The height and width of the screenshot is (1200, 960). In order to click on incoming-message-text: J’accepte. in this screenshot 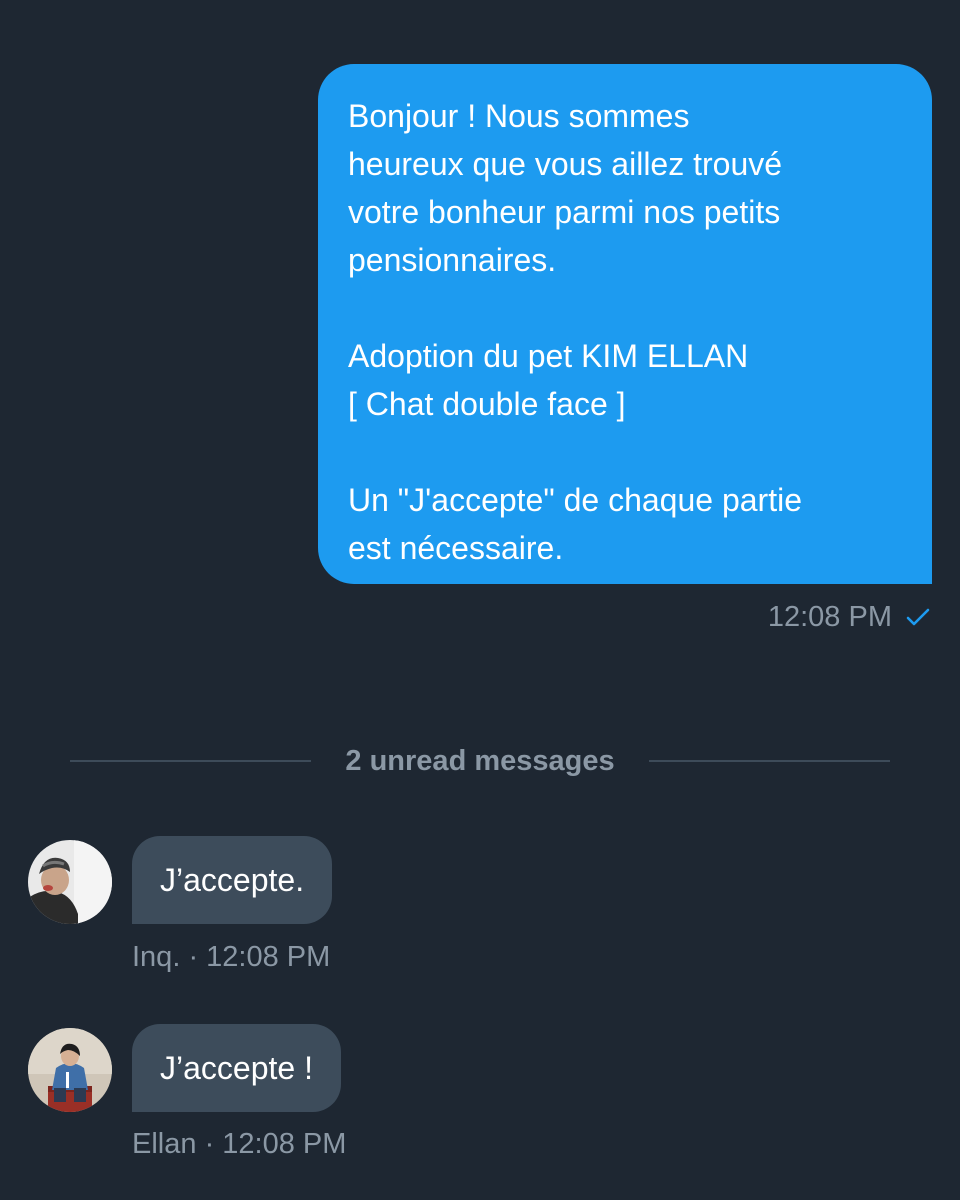, I will do `click(232, 879)`.